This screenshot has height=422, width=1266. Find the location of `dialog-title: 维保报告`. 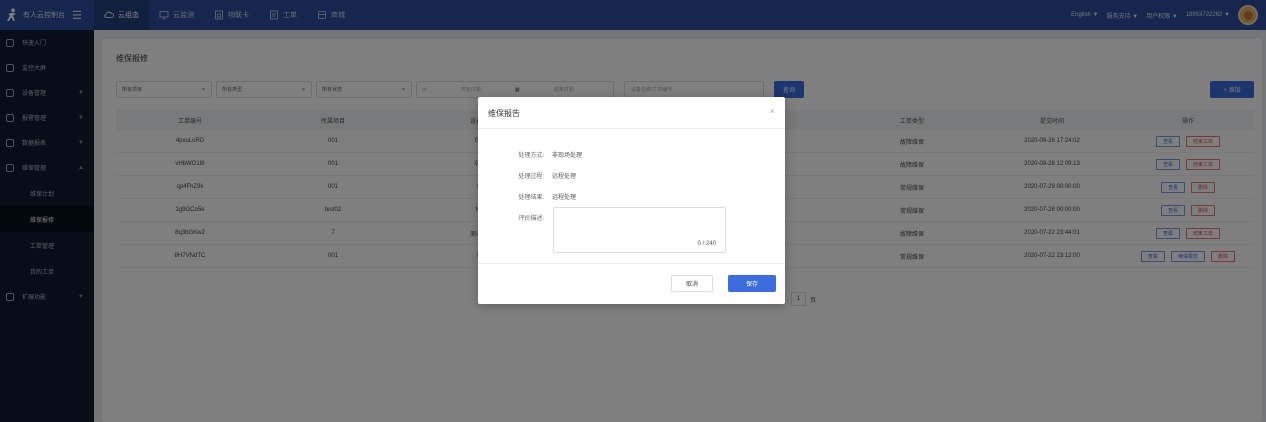

dialog-title: 维保报告 is located at coordinates (504, 113).